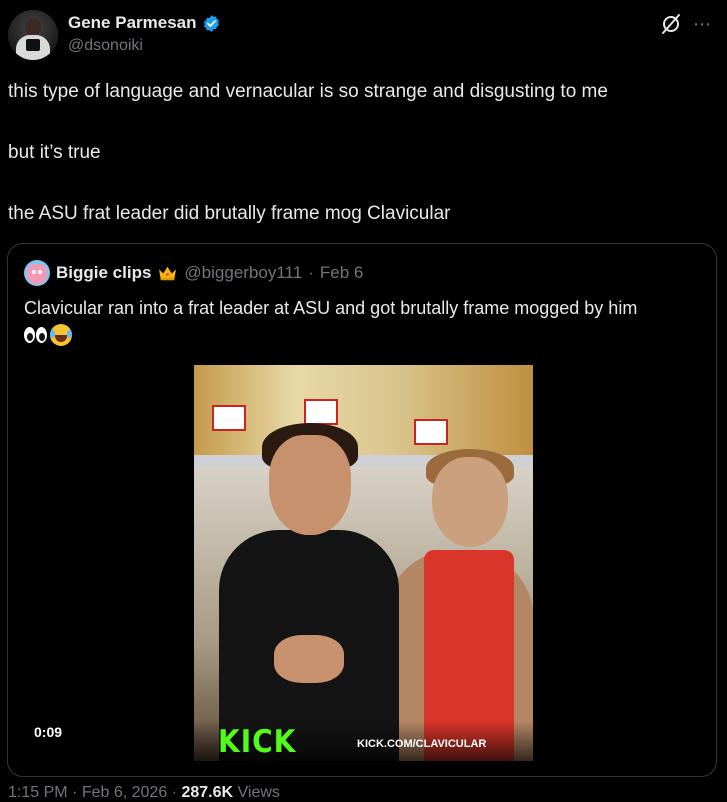 This screenshot has width=727, height=802. What do you see at coordinates (363, 35) in the screenshot?
I see `tweet-header: Gene Parmesan @dsonoiki ⋯` at bounding box center [363, 35].